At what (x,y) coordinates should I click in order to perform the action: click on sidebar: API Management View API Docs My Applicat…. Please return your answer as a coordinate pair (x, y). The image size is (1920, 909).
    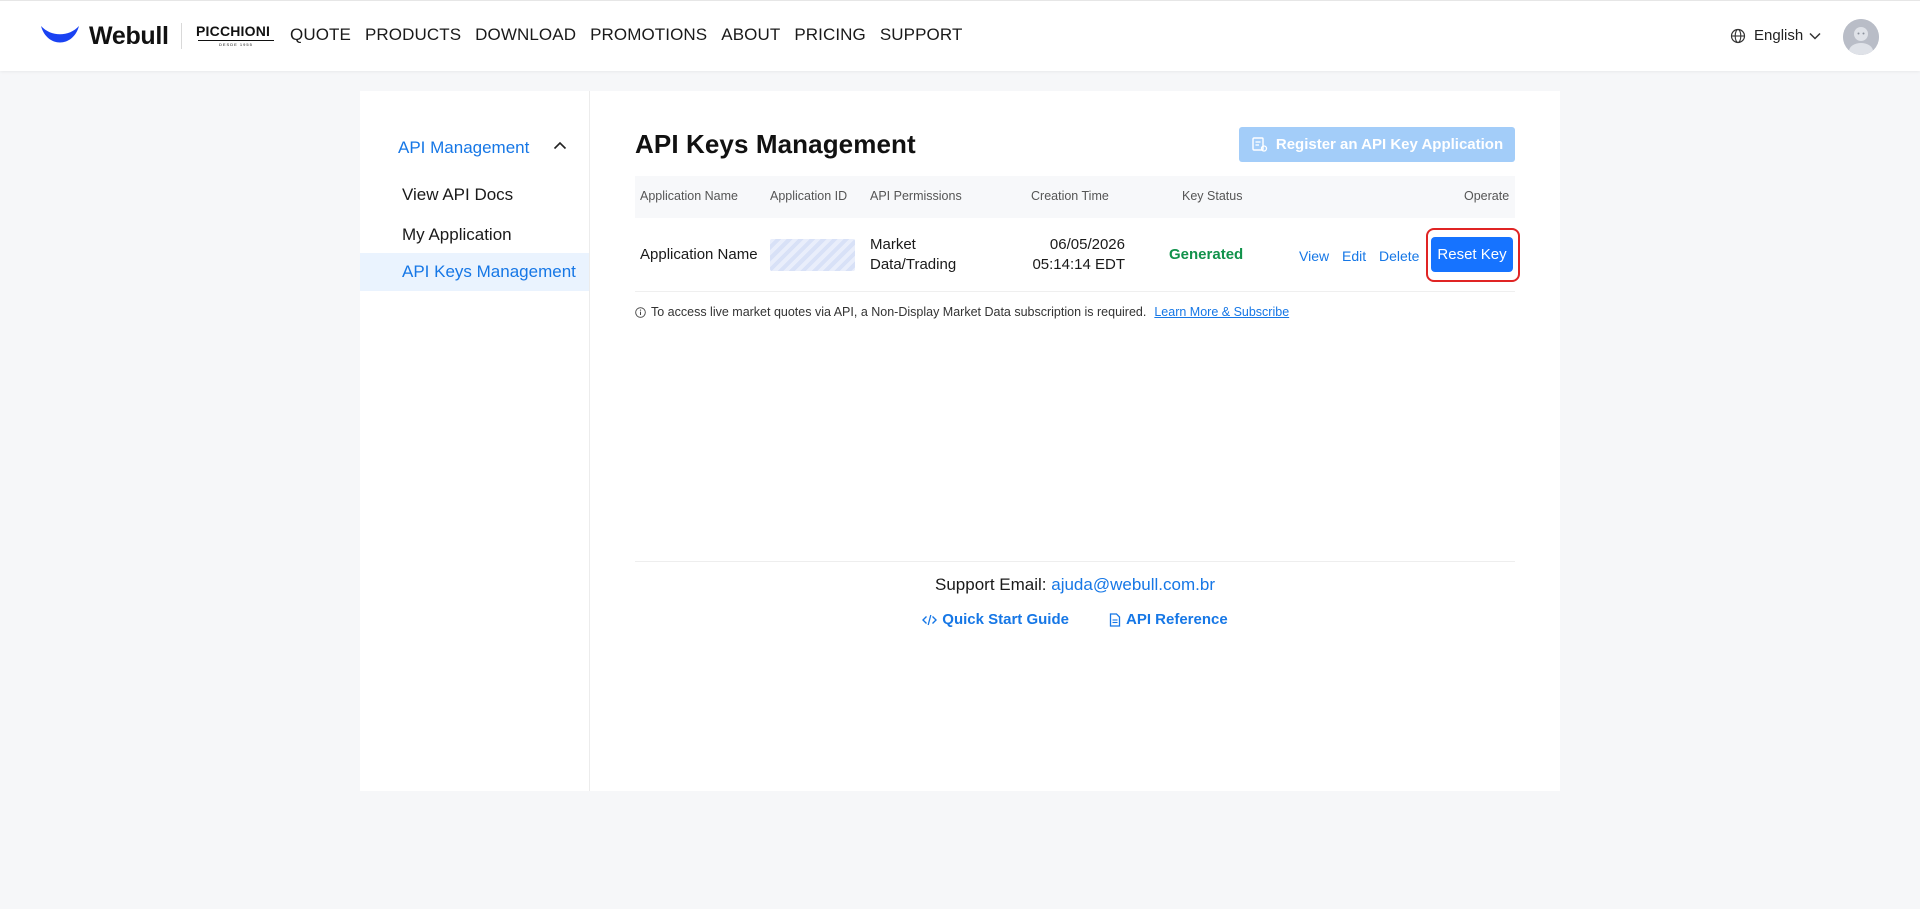
    Looking at the image, I should click on (475, 441).